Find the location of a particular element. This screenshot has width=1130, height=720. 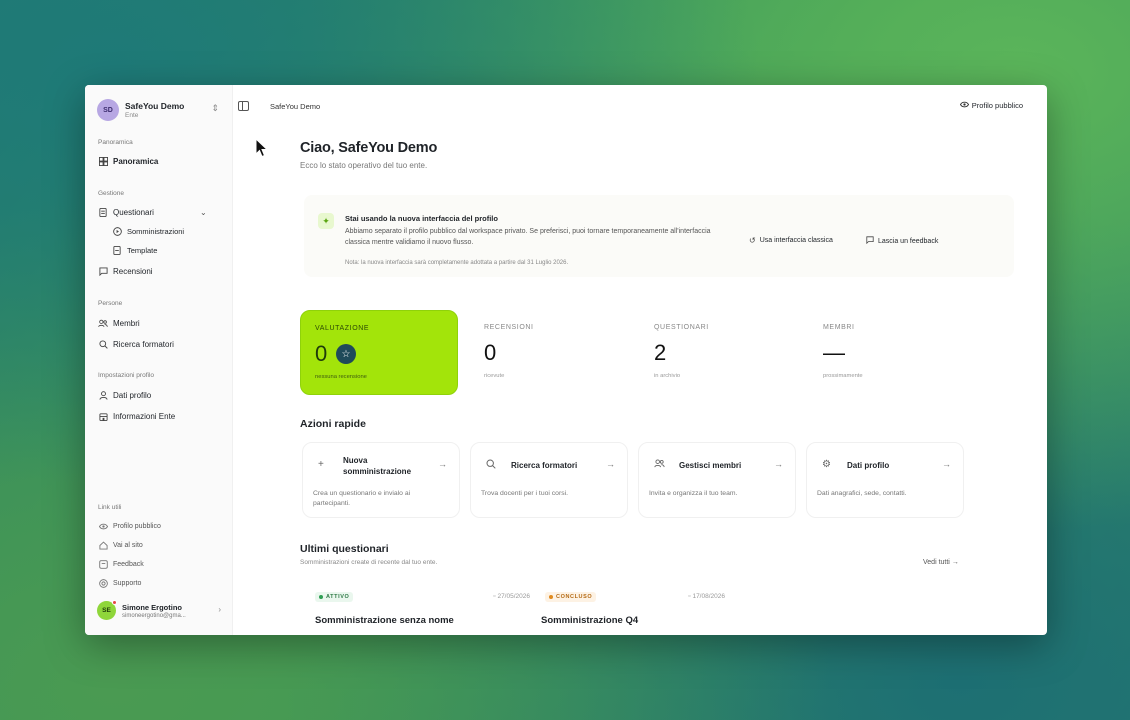

sidebar-link-label: Profilo pubblico is located at coordinates (137, 526).